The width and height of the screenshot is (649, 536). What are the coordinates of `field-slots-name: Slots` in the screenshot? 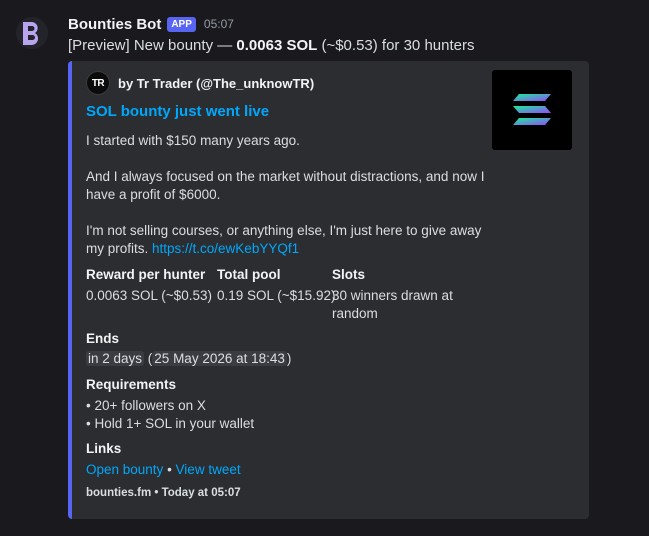 It's located at (349, 274).